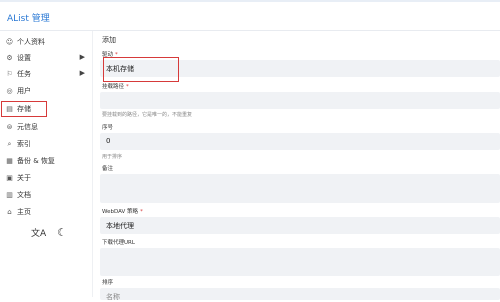 This screenshot has height=302, width=500. Describe the element at coordinates (9, 74) in the screenshot. I see `tasks-icon: ⚐` at that location.